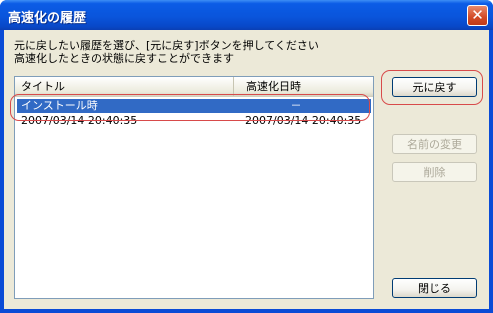  What do you see at coordinates (432, 87) in the screenshot?
I see `annotation-highlight-restore` at bounding box center [432, 87].